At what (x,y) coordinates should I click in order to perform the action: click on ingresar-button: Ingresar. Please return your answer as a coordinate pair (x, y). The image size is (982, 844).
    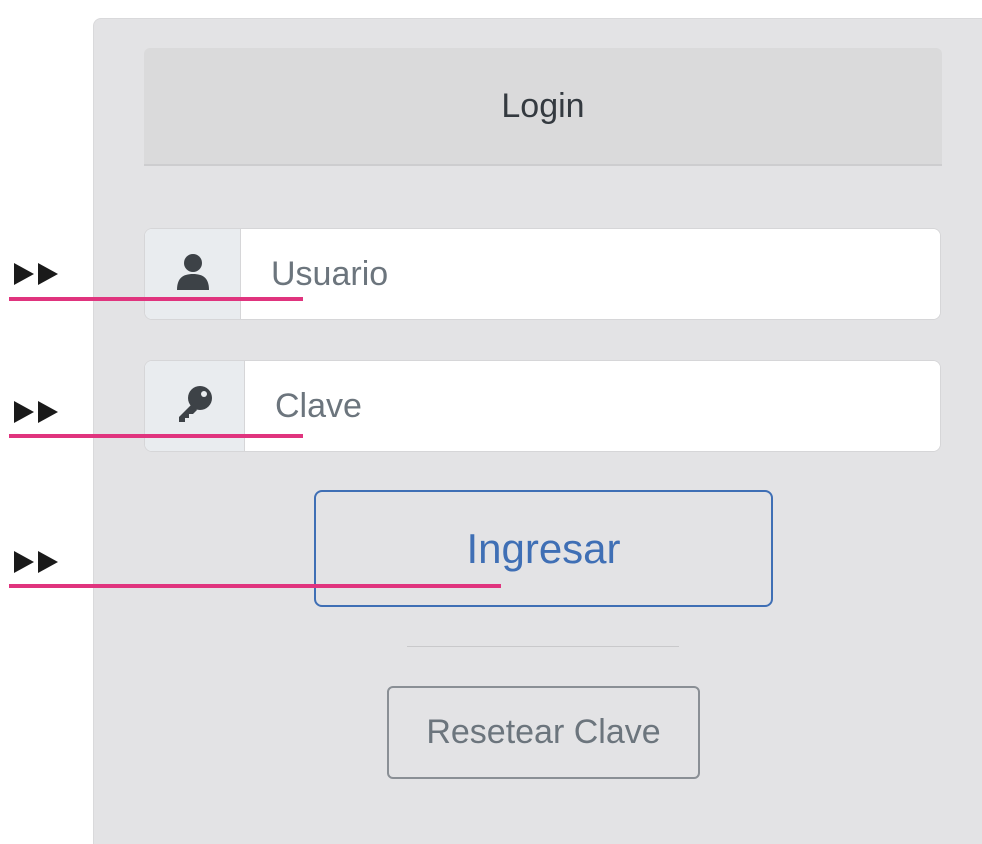
    Looking at the image, I should click on (543, 548).